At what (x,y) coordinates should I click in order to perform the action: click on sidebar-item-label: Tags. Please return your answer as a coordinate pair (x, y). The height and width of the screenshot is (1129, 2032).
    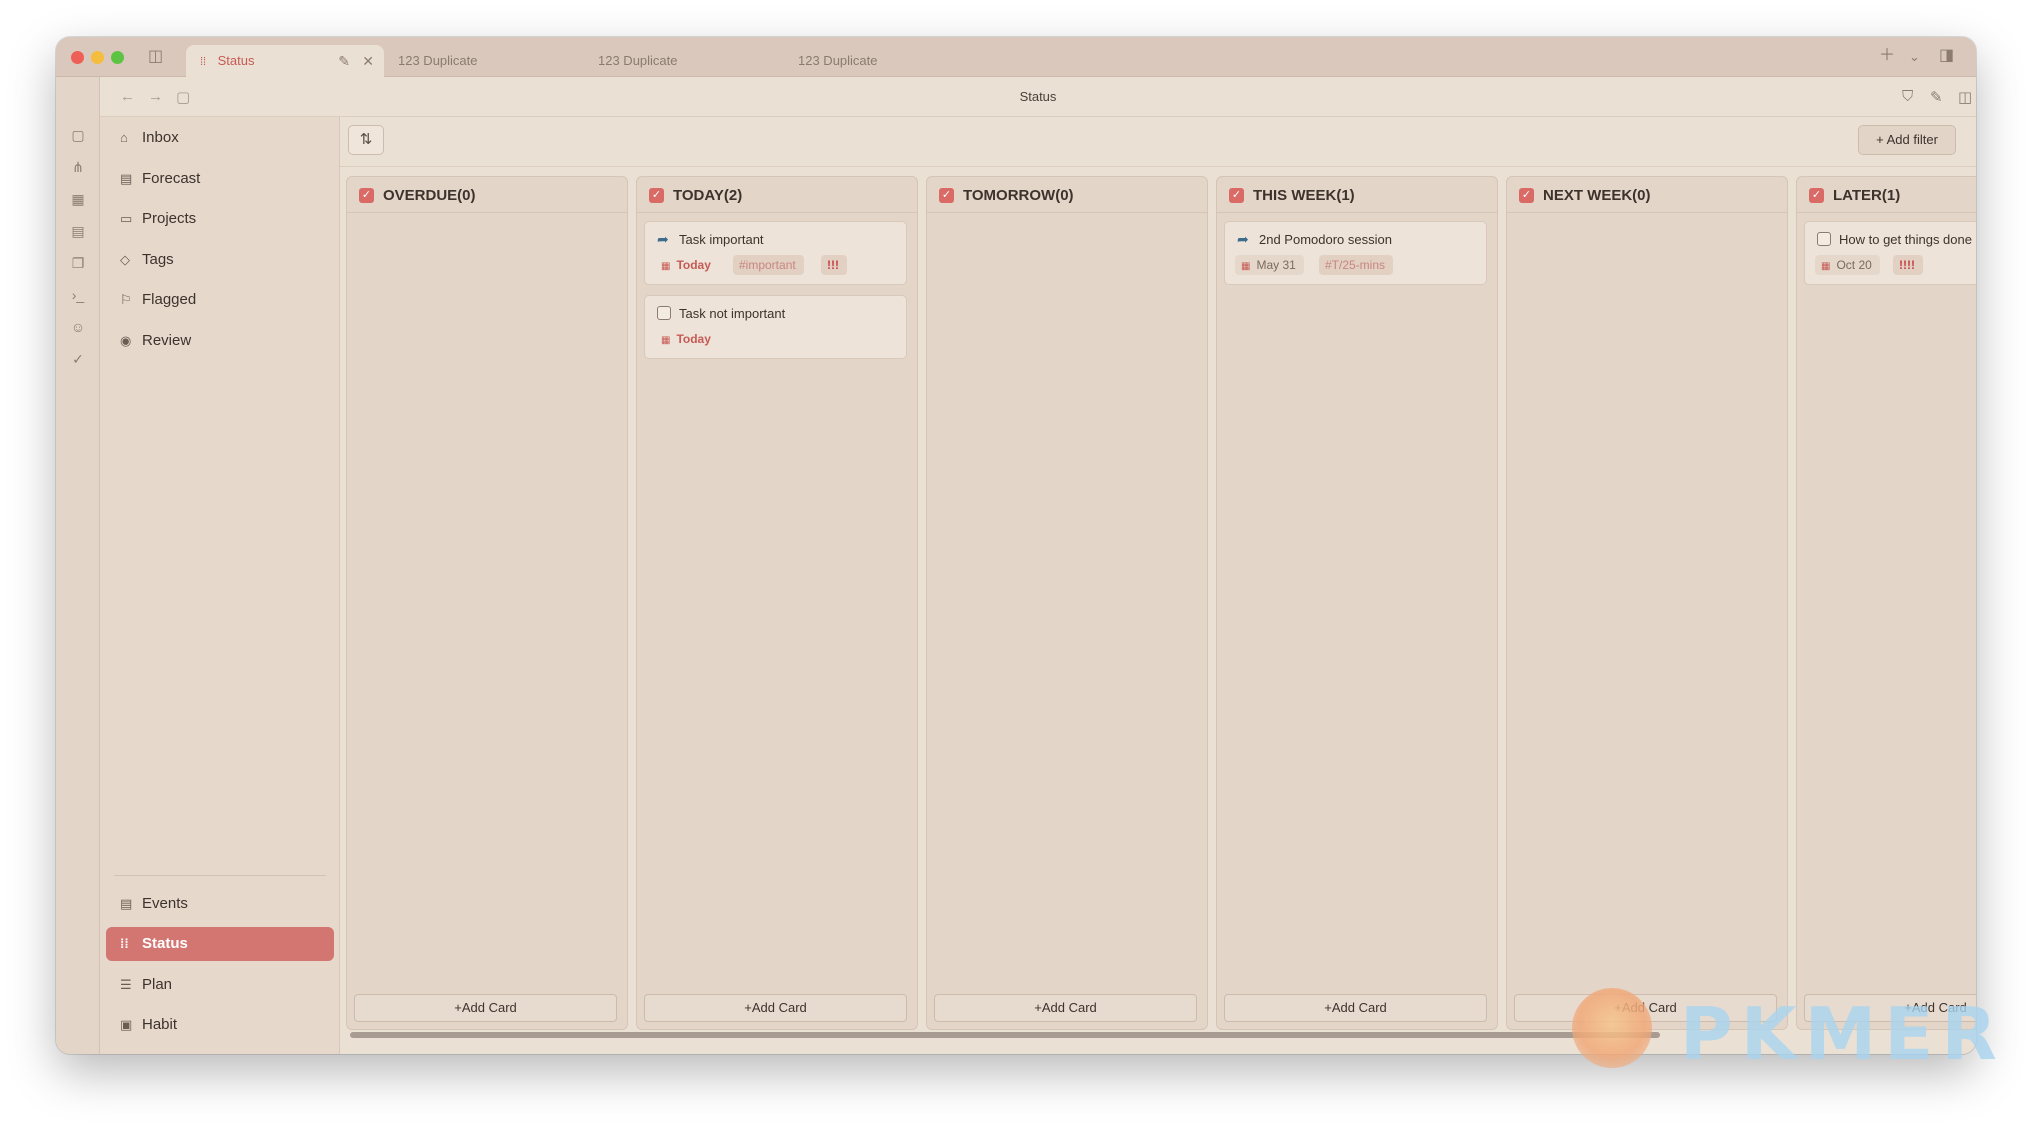
    Looking at the image, I should click on (158, 259).